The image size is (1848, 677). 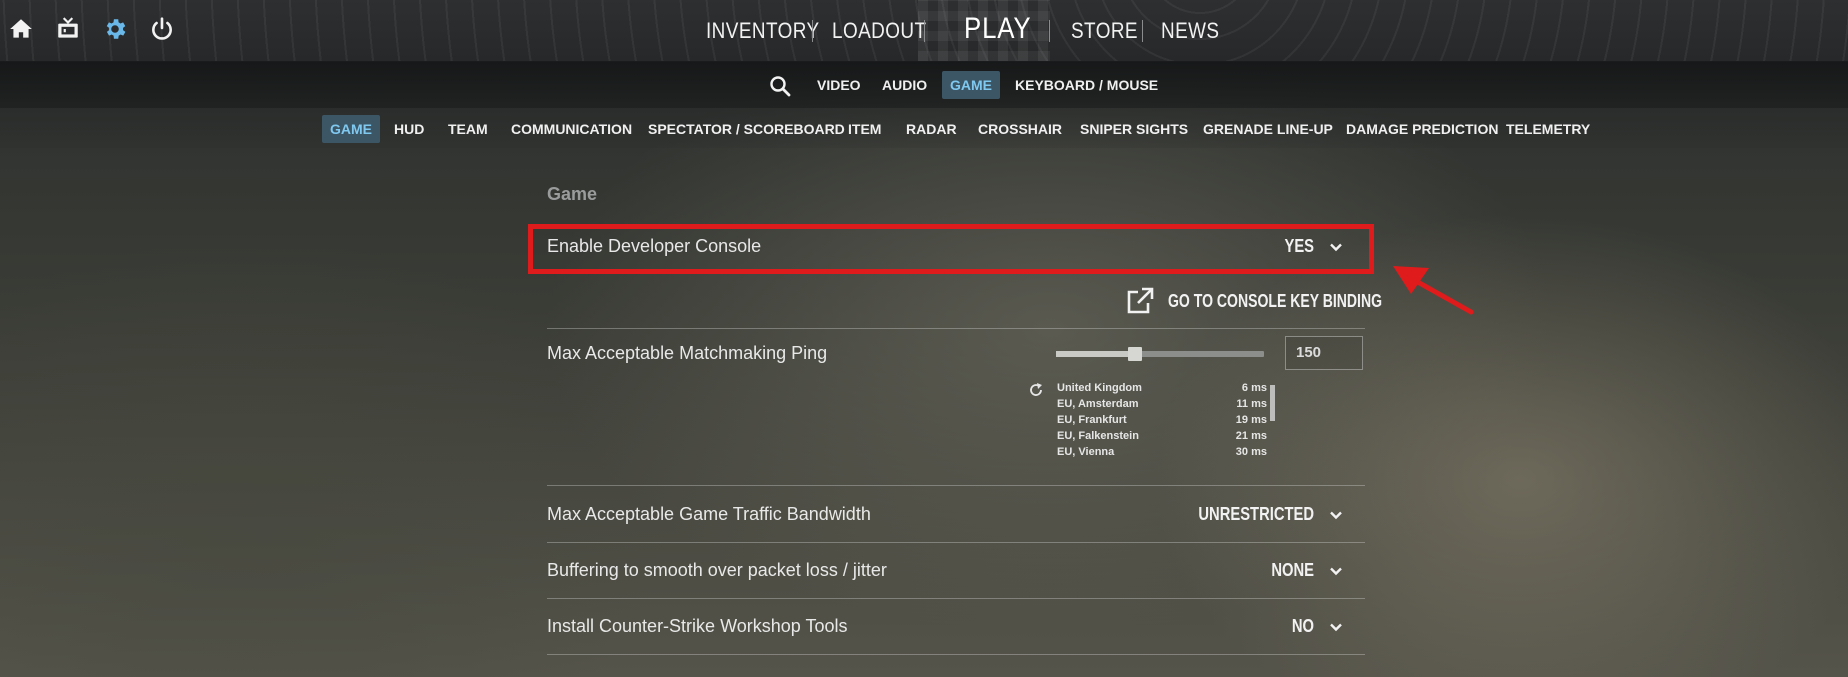 I want to click on red-arrow-annotation, so click(x=1433, y=290).